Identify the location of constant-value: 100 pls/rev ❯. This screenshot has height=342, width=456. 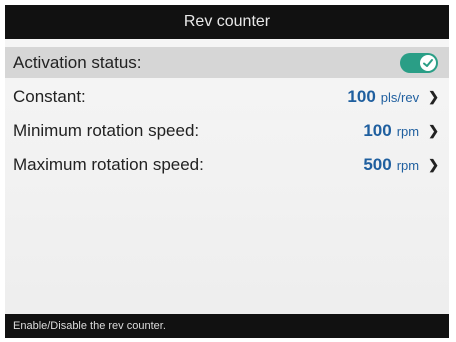
(393, 97).